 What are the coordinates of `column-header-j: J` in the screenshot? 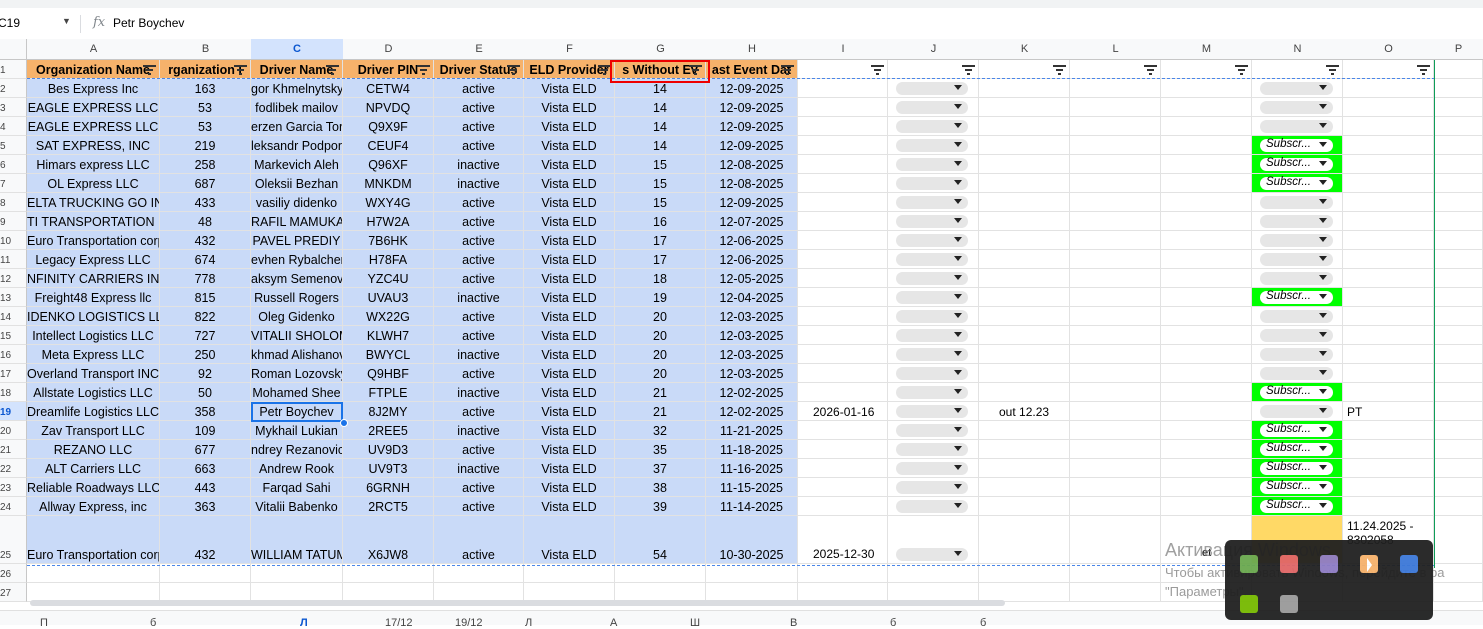 It's located at (934, 49).